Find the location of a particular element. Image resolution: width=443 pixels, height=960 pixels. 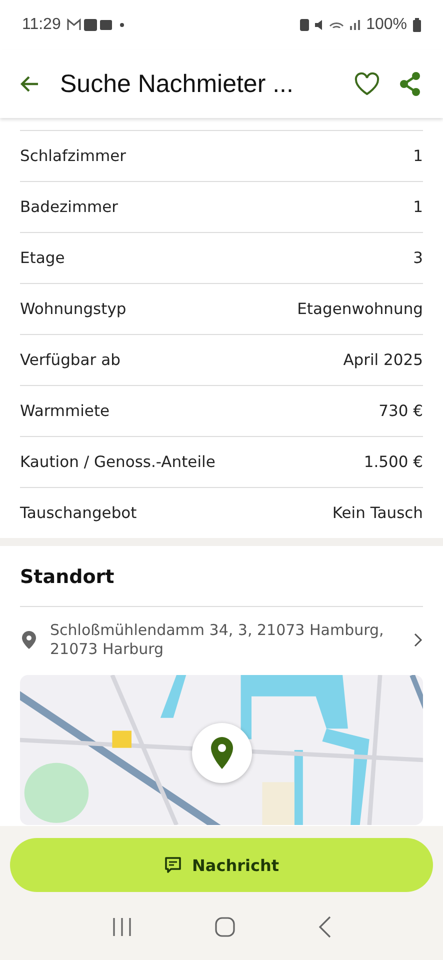

address-text: Schloßmühlendamm 34, 3, 21073 Hamburg, 21073 Harburg is located at coordinates (217, 639).